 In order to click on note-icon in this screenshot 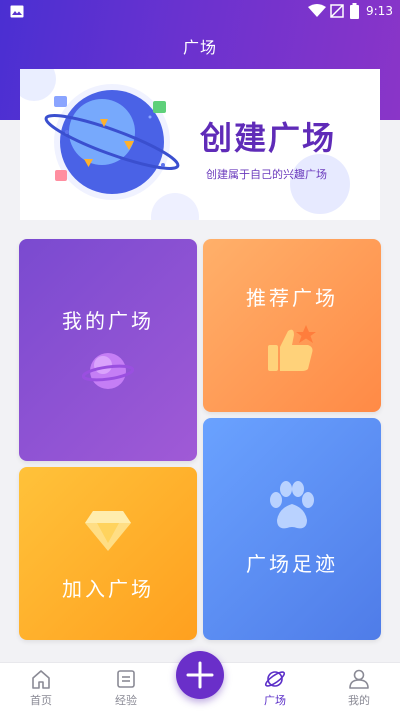, I will do `click(126, 679)`.